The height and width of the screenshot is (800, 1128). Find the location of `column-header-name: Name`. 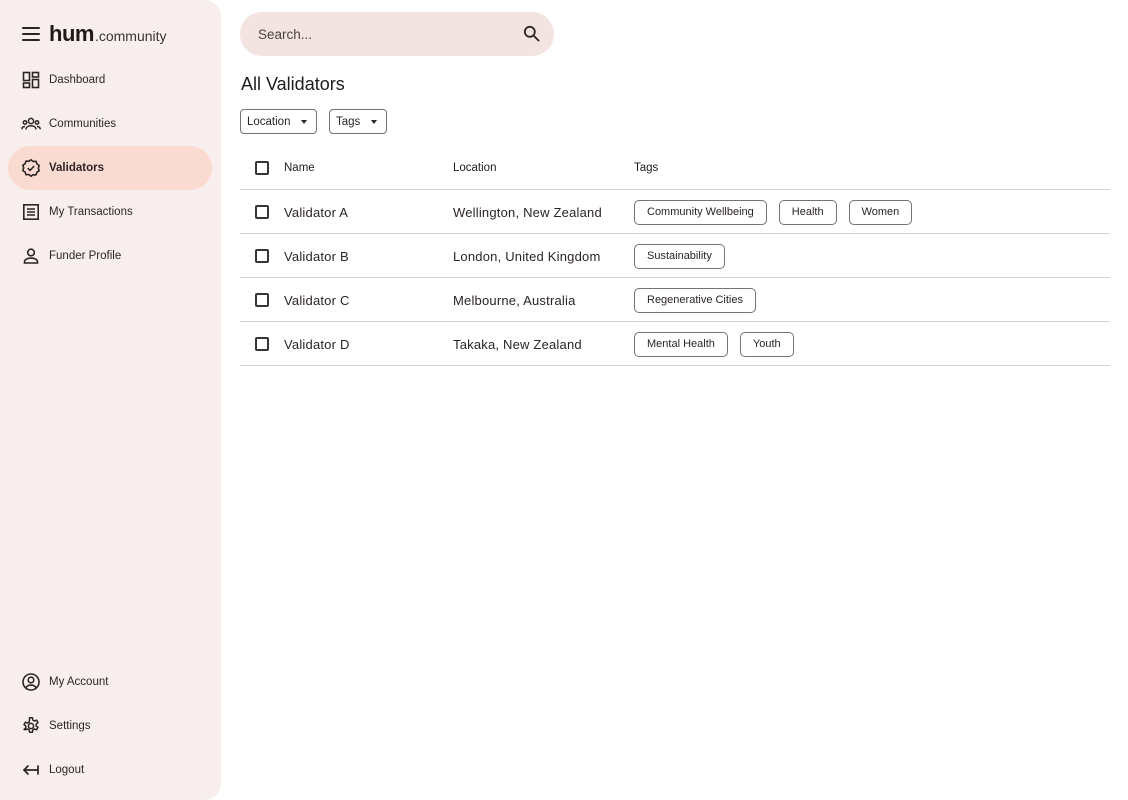

column-header-name: Name is located at coordinates (299, 168).